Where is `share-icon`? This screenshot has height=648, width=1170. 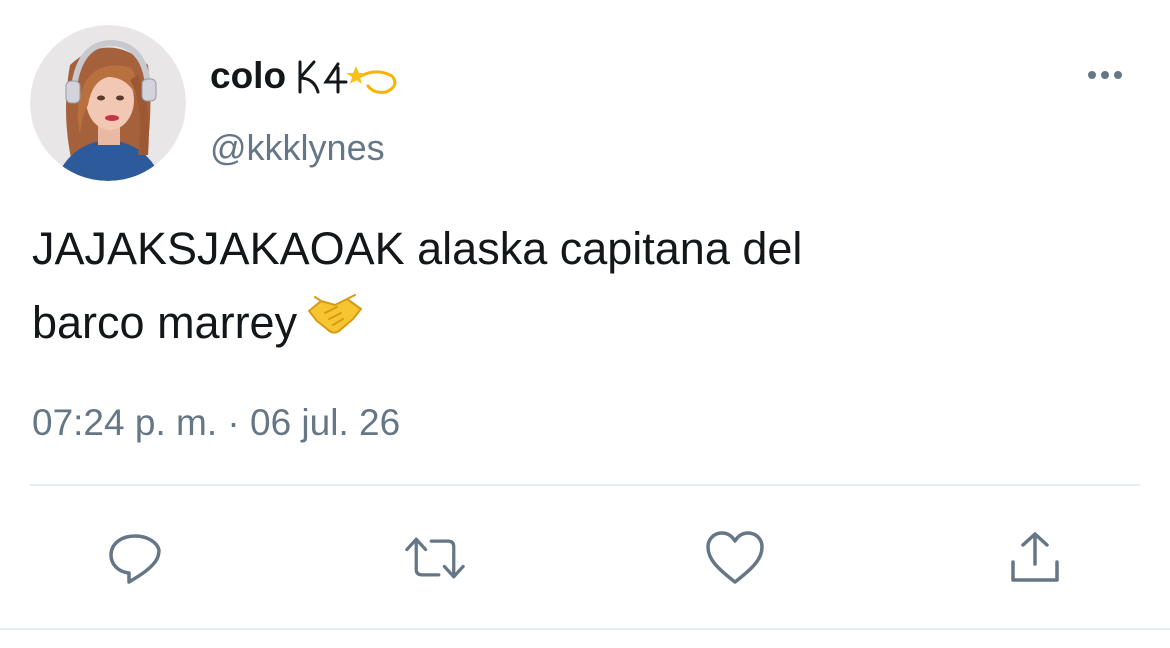 share-icon is located at coordinates (1035, 557).